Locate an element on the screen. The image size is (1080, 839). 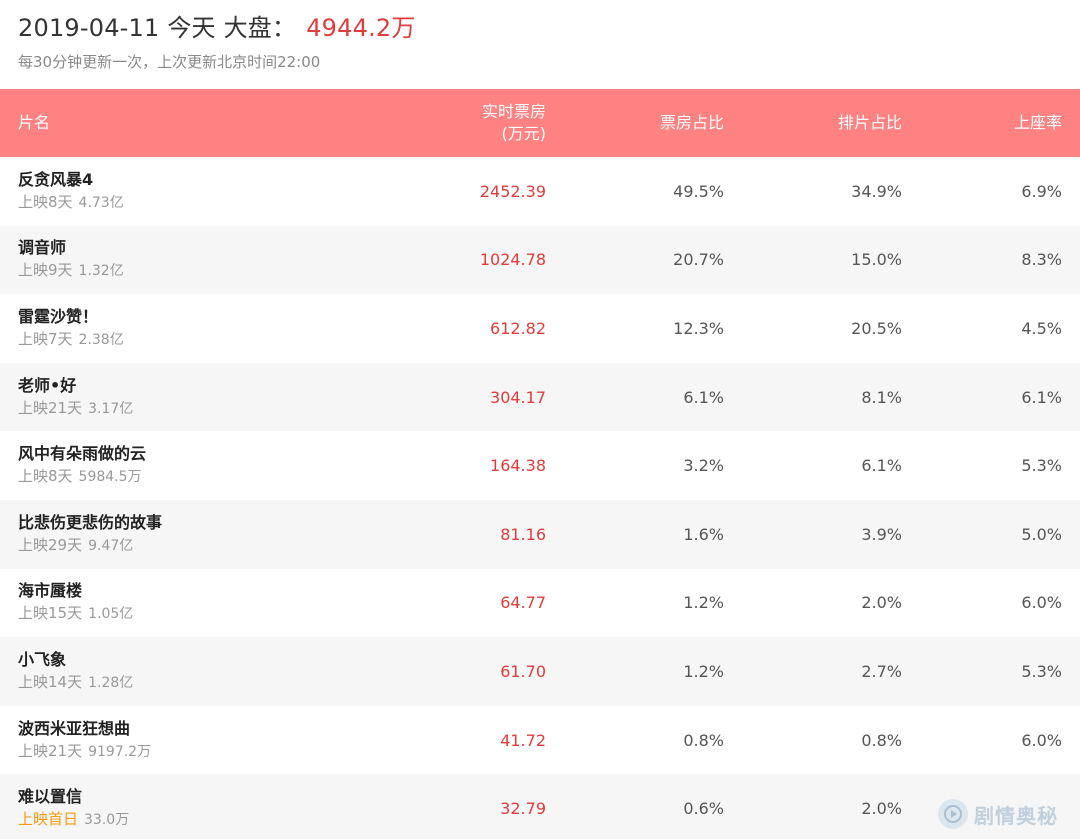
total-gross: 9197.2万 is located at coordinates (120, 751).